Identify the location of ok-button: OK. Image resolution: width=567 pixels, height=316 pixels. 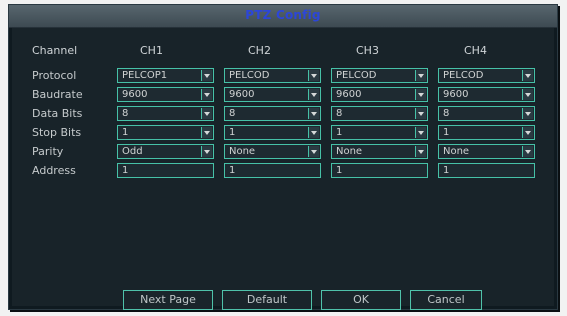
(361, 300).